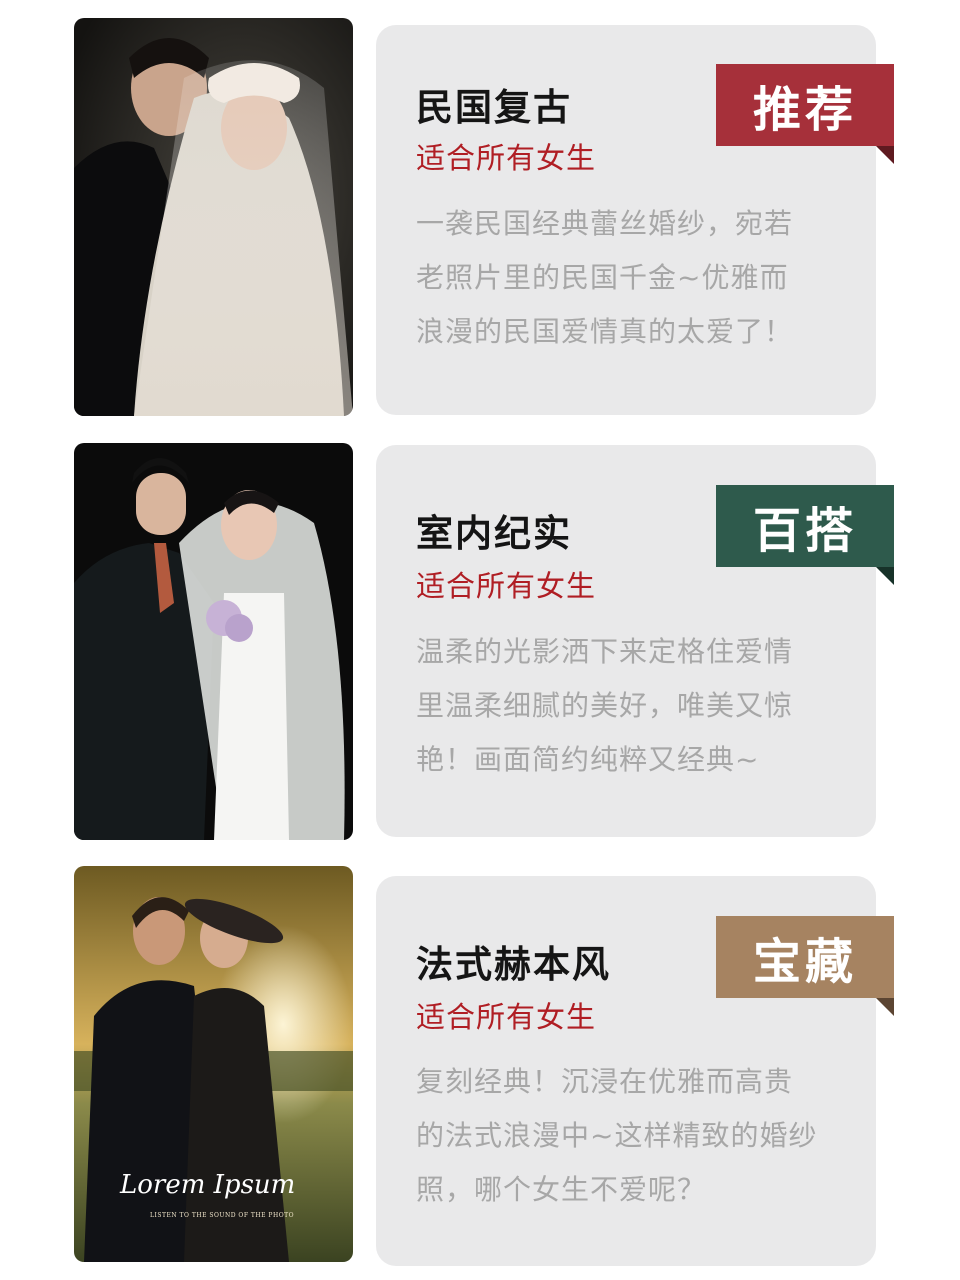 Image resolution: width=960 pixels, height=1280 pixels. I want to click on photo-indoor-couple, so click(213, 641).